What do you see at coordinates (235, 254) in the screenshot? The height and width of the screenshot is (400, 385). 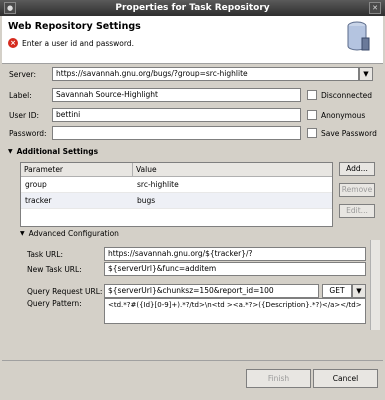 I see `task-url-field: https://savannah.gnu.org/${tracker}/?` at bounding box center [235, 254].